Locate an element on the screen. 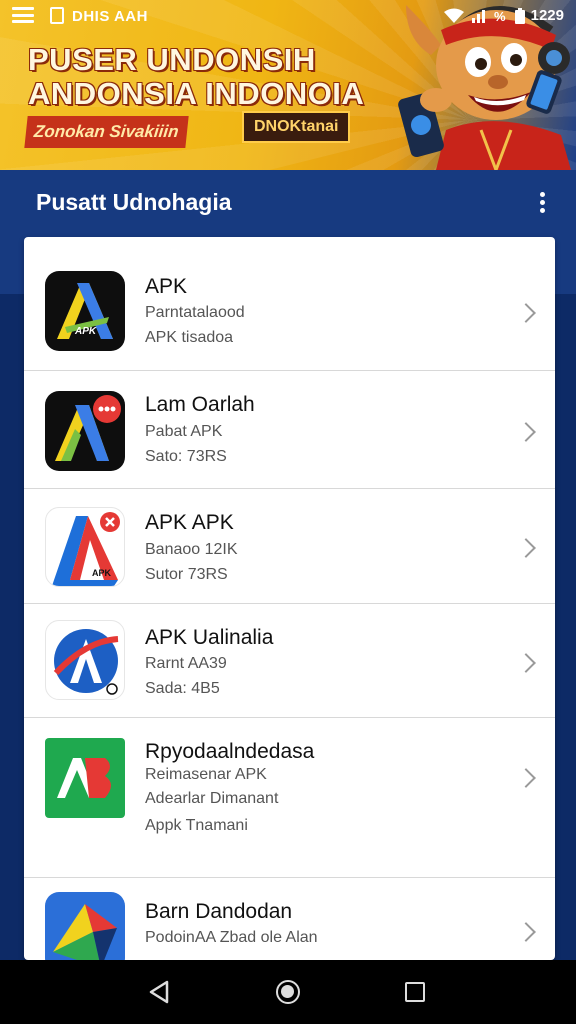 This screenshot has width=576, height=1024. app-name: Lam Oarlah is located at coordinates (200, 404).